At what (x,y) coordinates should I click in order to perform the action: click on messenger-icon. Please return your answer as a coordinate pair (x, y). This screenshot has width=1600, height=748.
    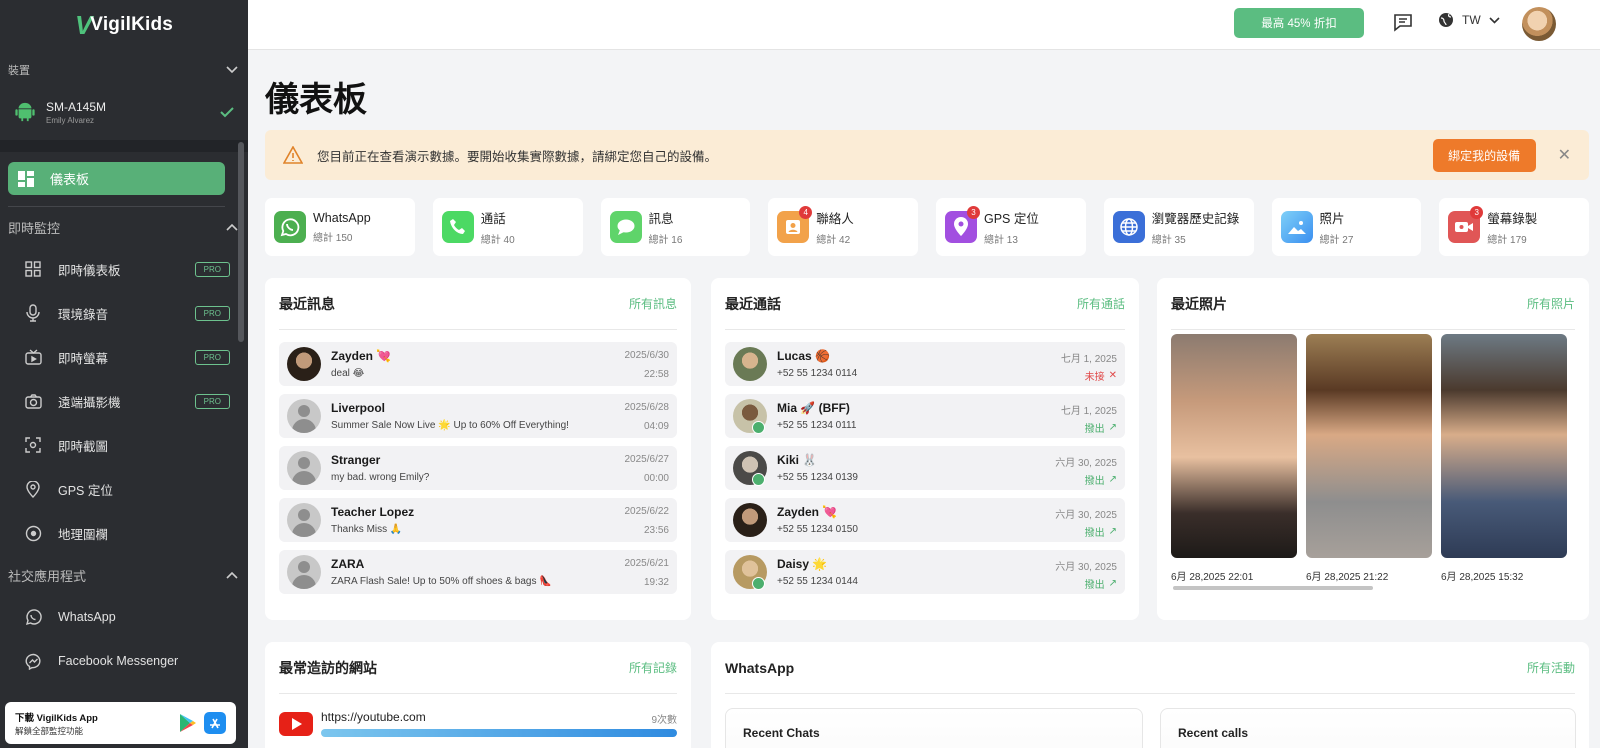
    Looking at the image, I should click on (33, 661).